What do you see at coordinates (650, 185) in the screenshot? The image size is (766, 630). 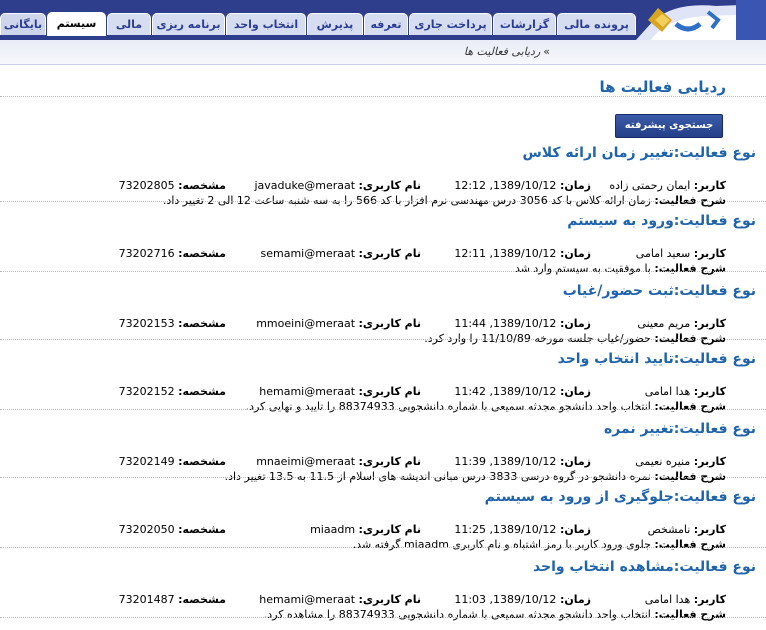 I see `user-value: ایمان رحمتی زاده` at bounding box center [650, 185].